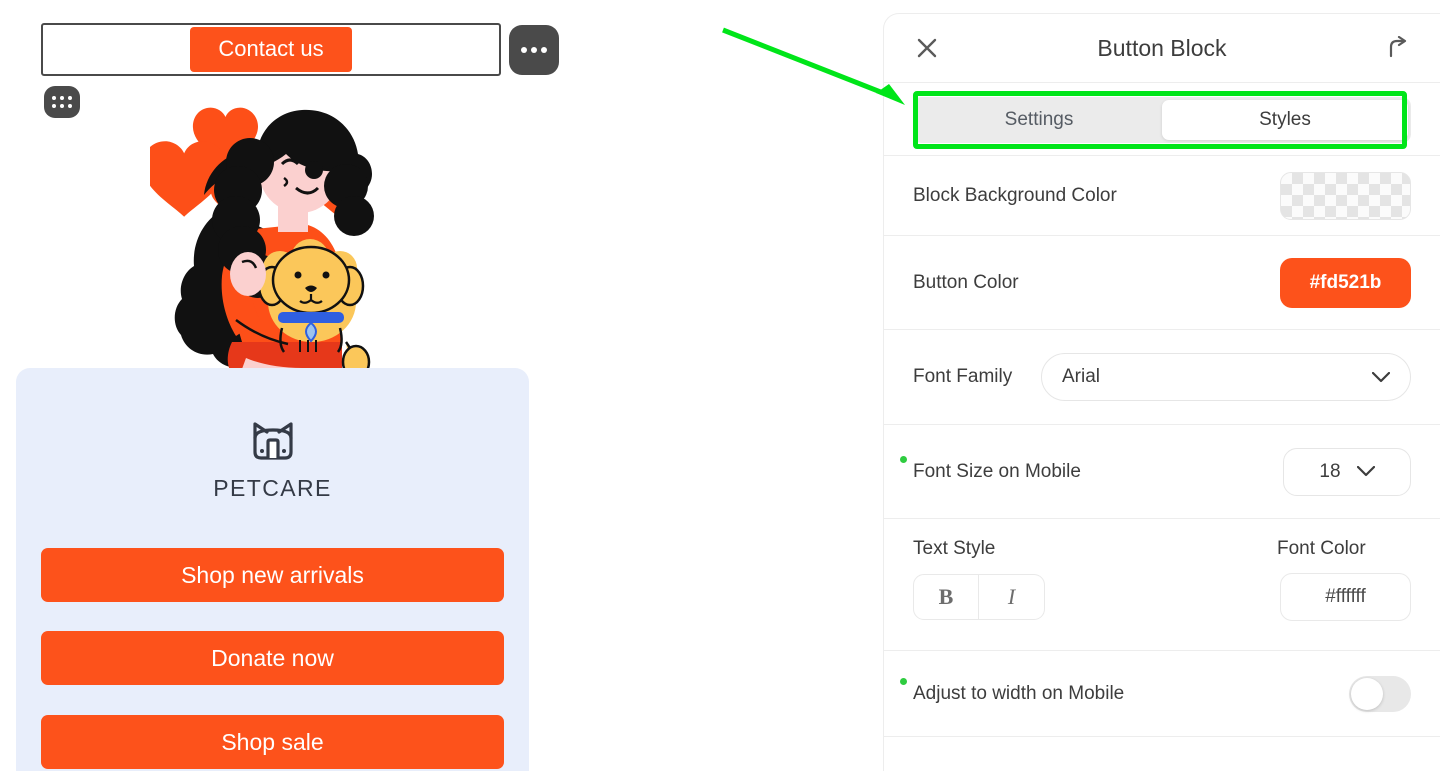  Describe the element at coordinates (1162, 282) in the screenshot. I see `row-button-color: Button Color #fd521b` at that location.